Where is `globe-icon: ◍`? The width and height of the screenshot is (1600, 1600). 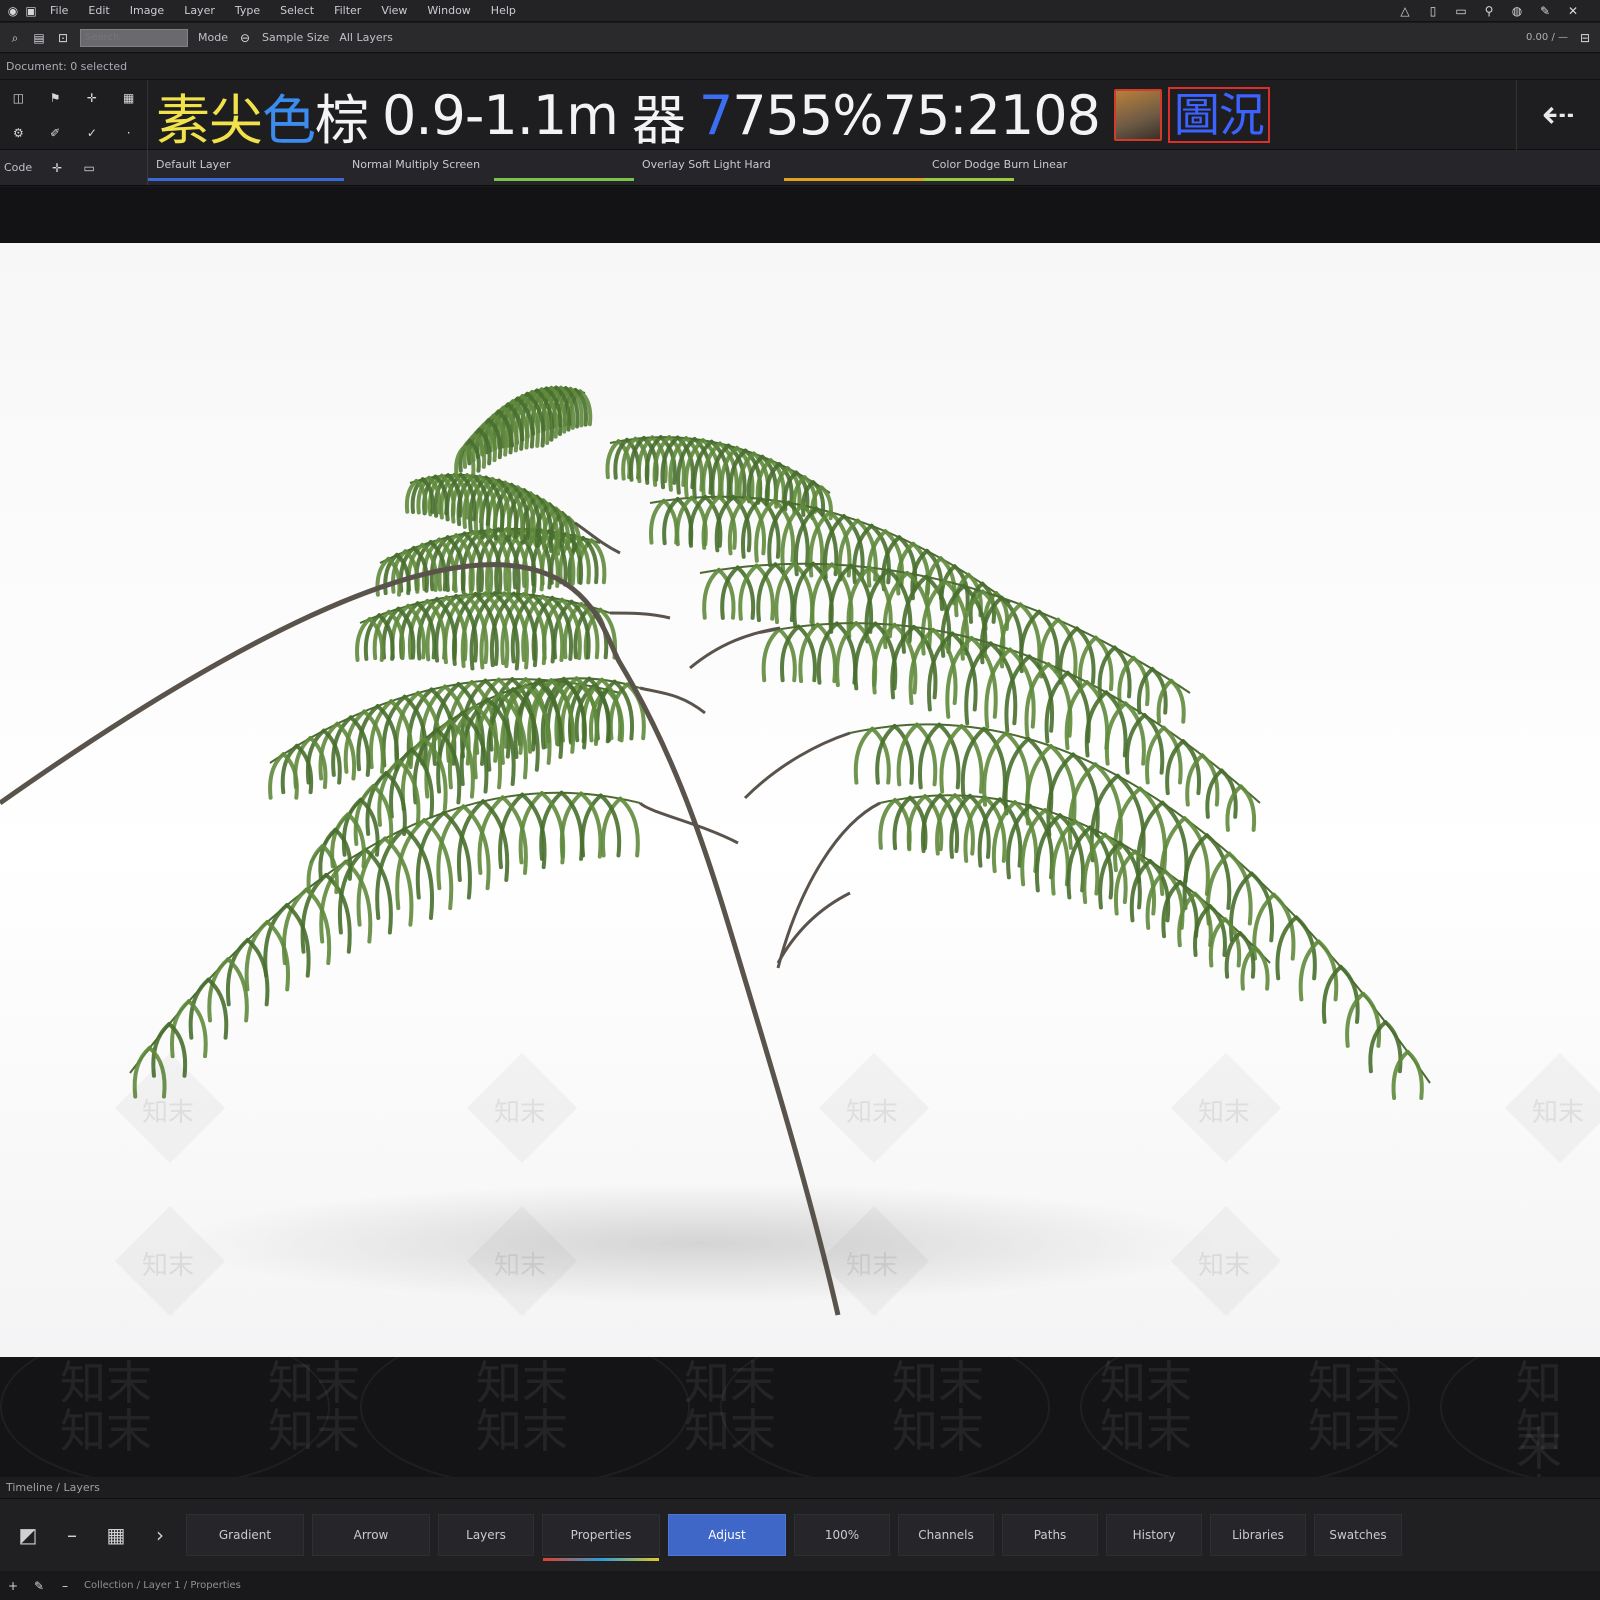
globe-icon: ◍ is located at coordinates (1517, 11).